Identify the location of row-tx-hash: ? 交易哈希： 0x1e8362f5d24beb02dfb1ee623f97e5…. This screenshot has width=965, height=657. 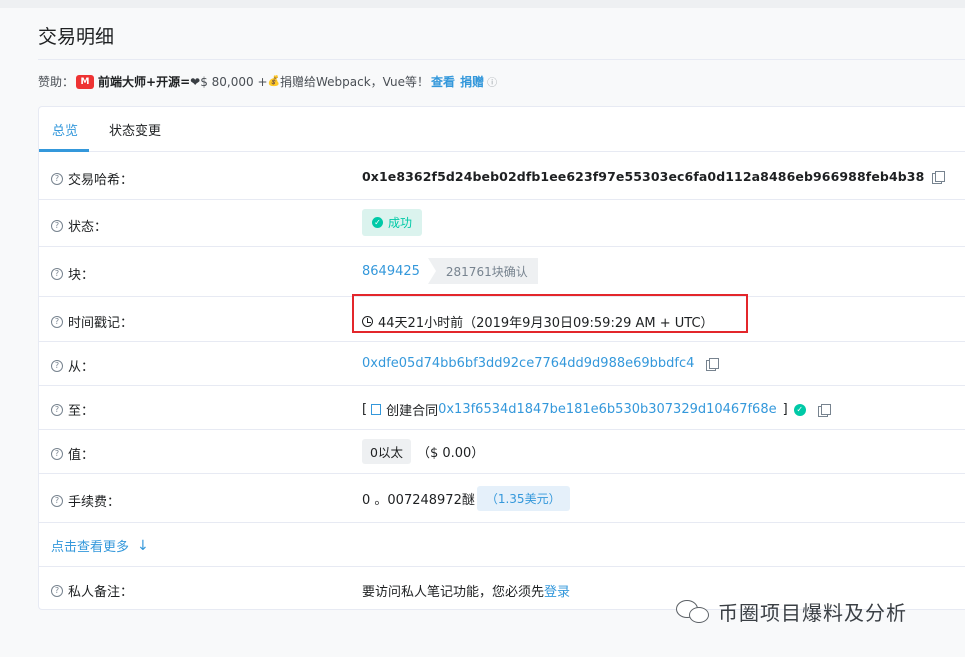
(502, 176).